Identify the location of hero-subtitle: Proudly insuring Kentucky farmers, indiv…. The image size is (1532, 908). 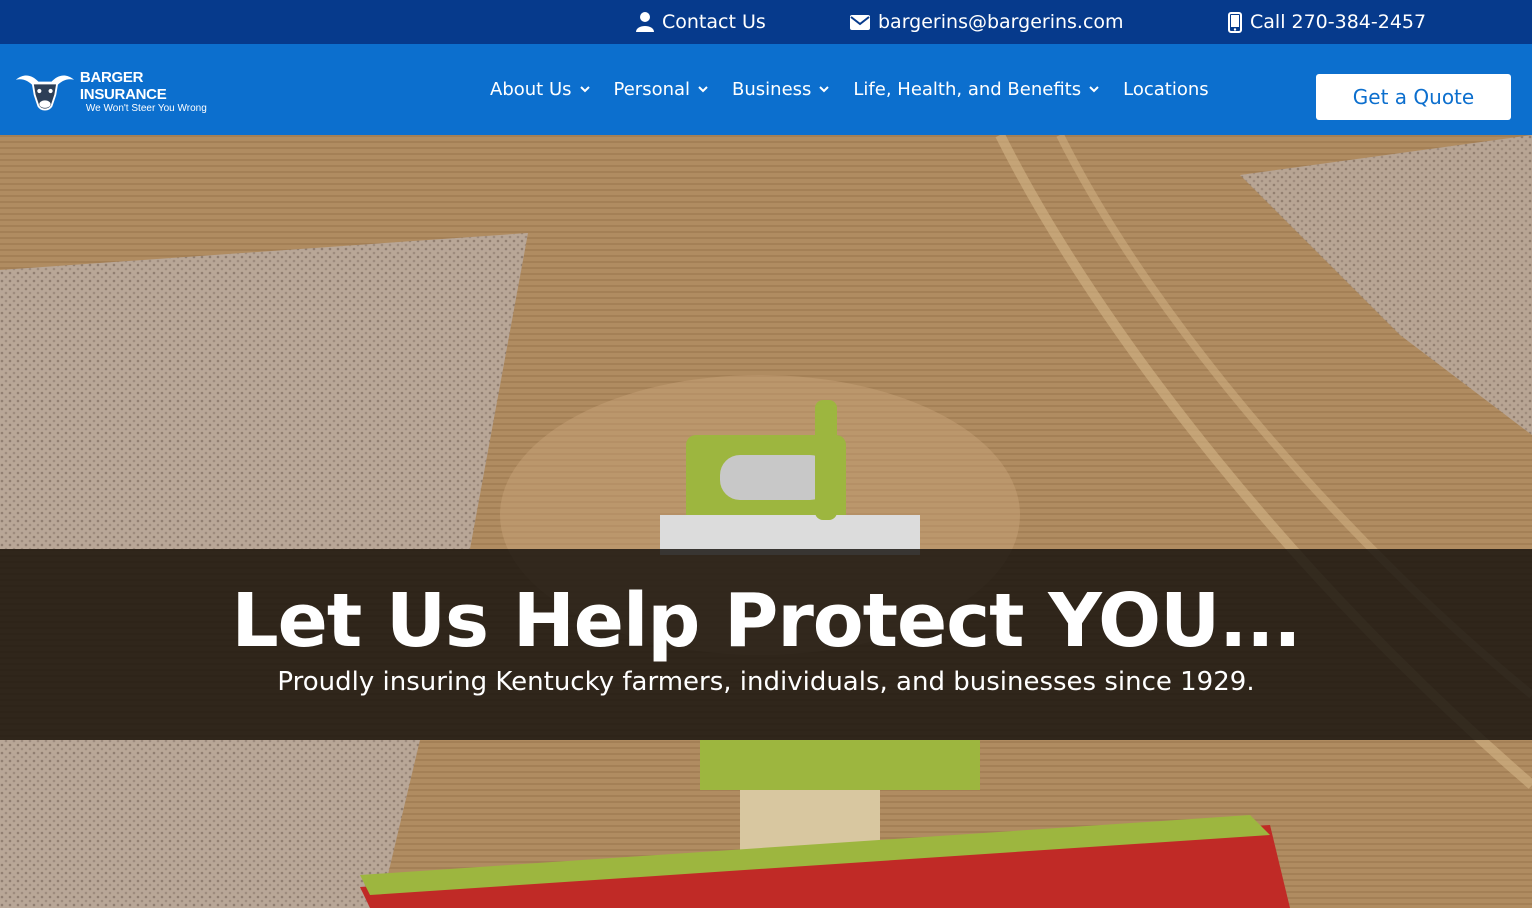
(766, 682).